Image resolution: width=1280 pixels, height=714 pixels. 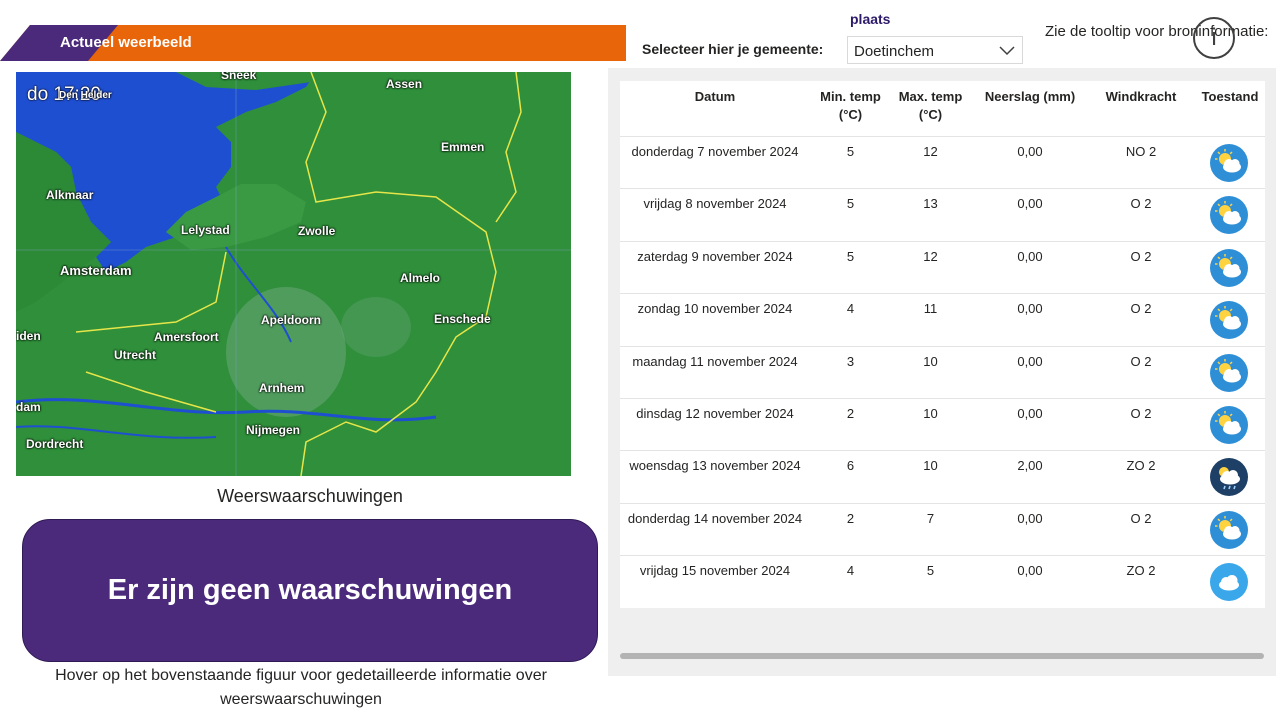 What do you see at coordinates (715, 570) in the screenshot?
I see `cell-date: vrijdag 15 november 2024` at bounding box center [715, 570].